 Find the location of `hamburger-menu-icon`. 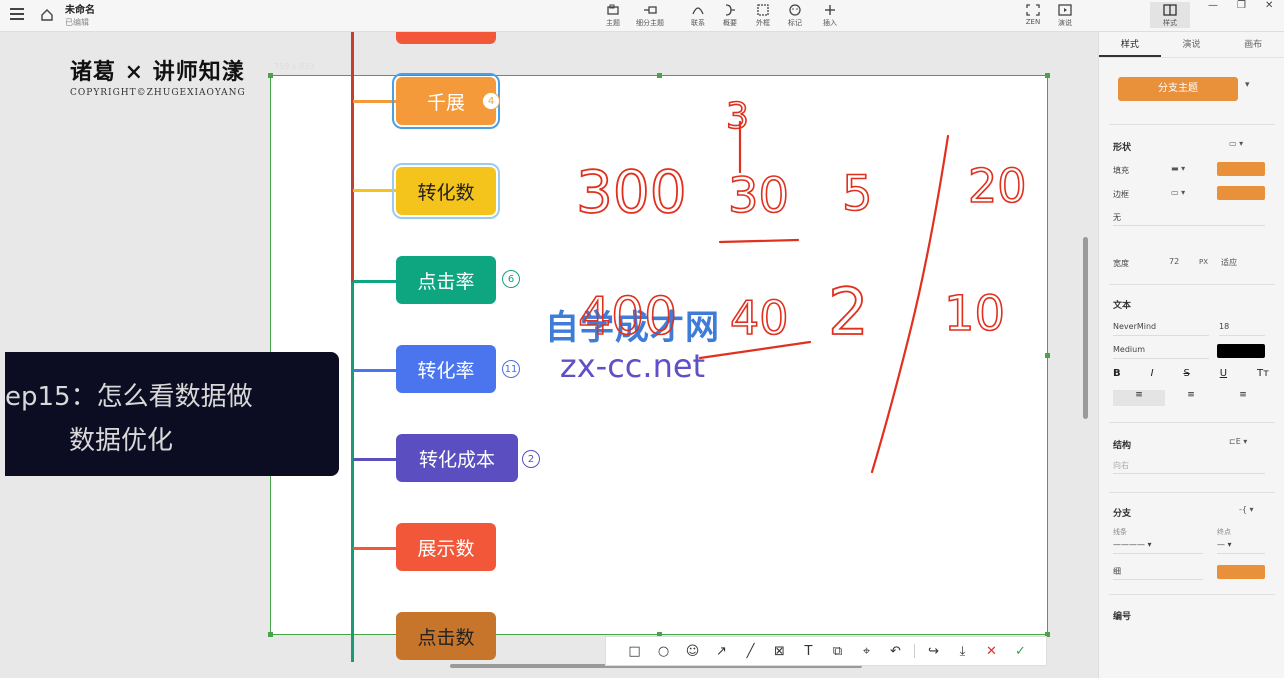

hamburger-menu-icon is located at coordinates (17, 15).